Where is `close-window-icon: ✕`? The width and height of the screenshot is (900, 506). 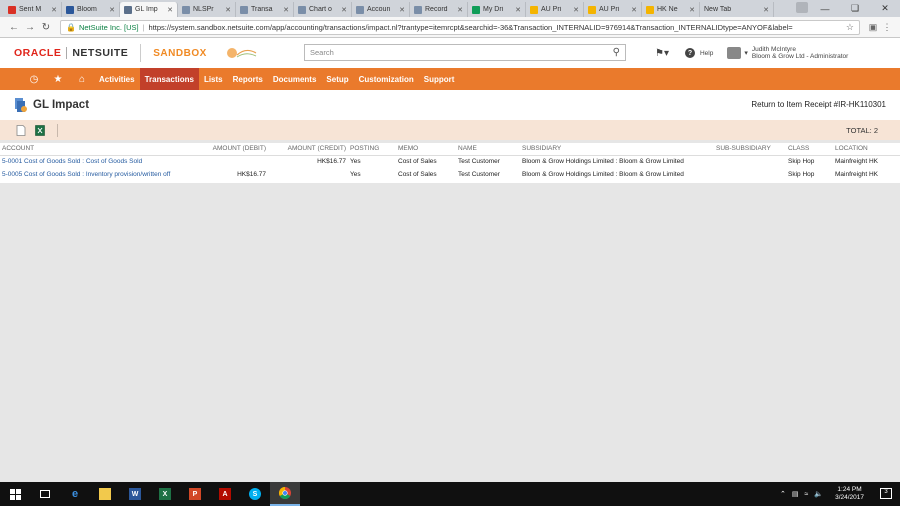 close-window-icon: ✕ is located at coordinates (885, 8).